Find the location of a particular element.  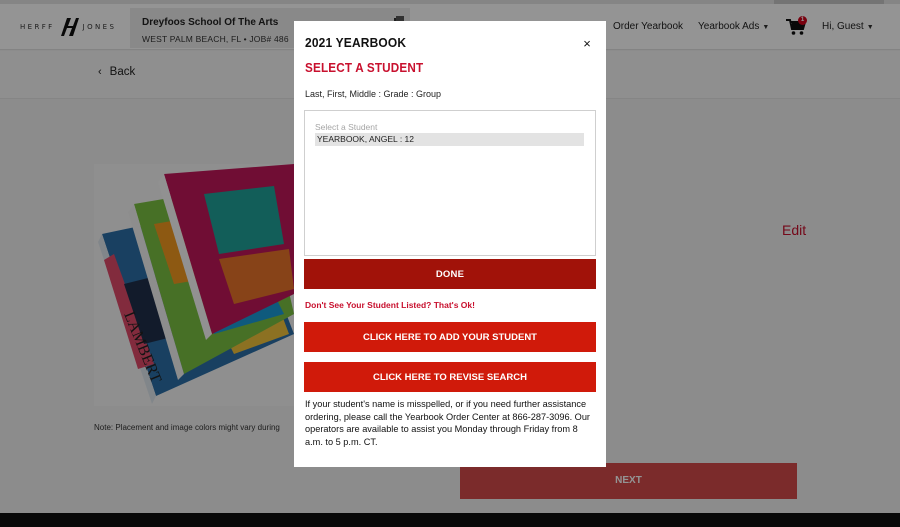

listbox-placeholder: Select a Student is located at coordinates (346, 127).